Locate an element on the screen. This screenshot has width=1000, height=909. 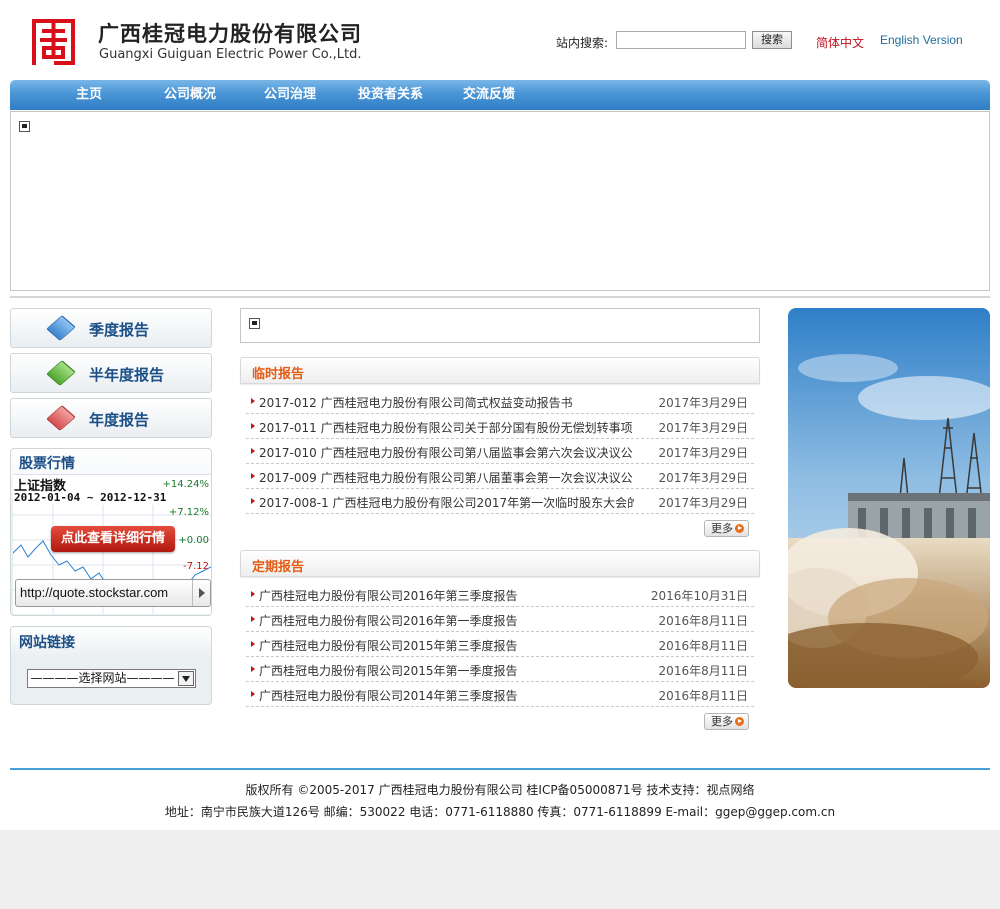
news-title: 2017-012 广西桂冠电力股份有限公司简式权益变动报告书 is located at coordinates (446, 402).